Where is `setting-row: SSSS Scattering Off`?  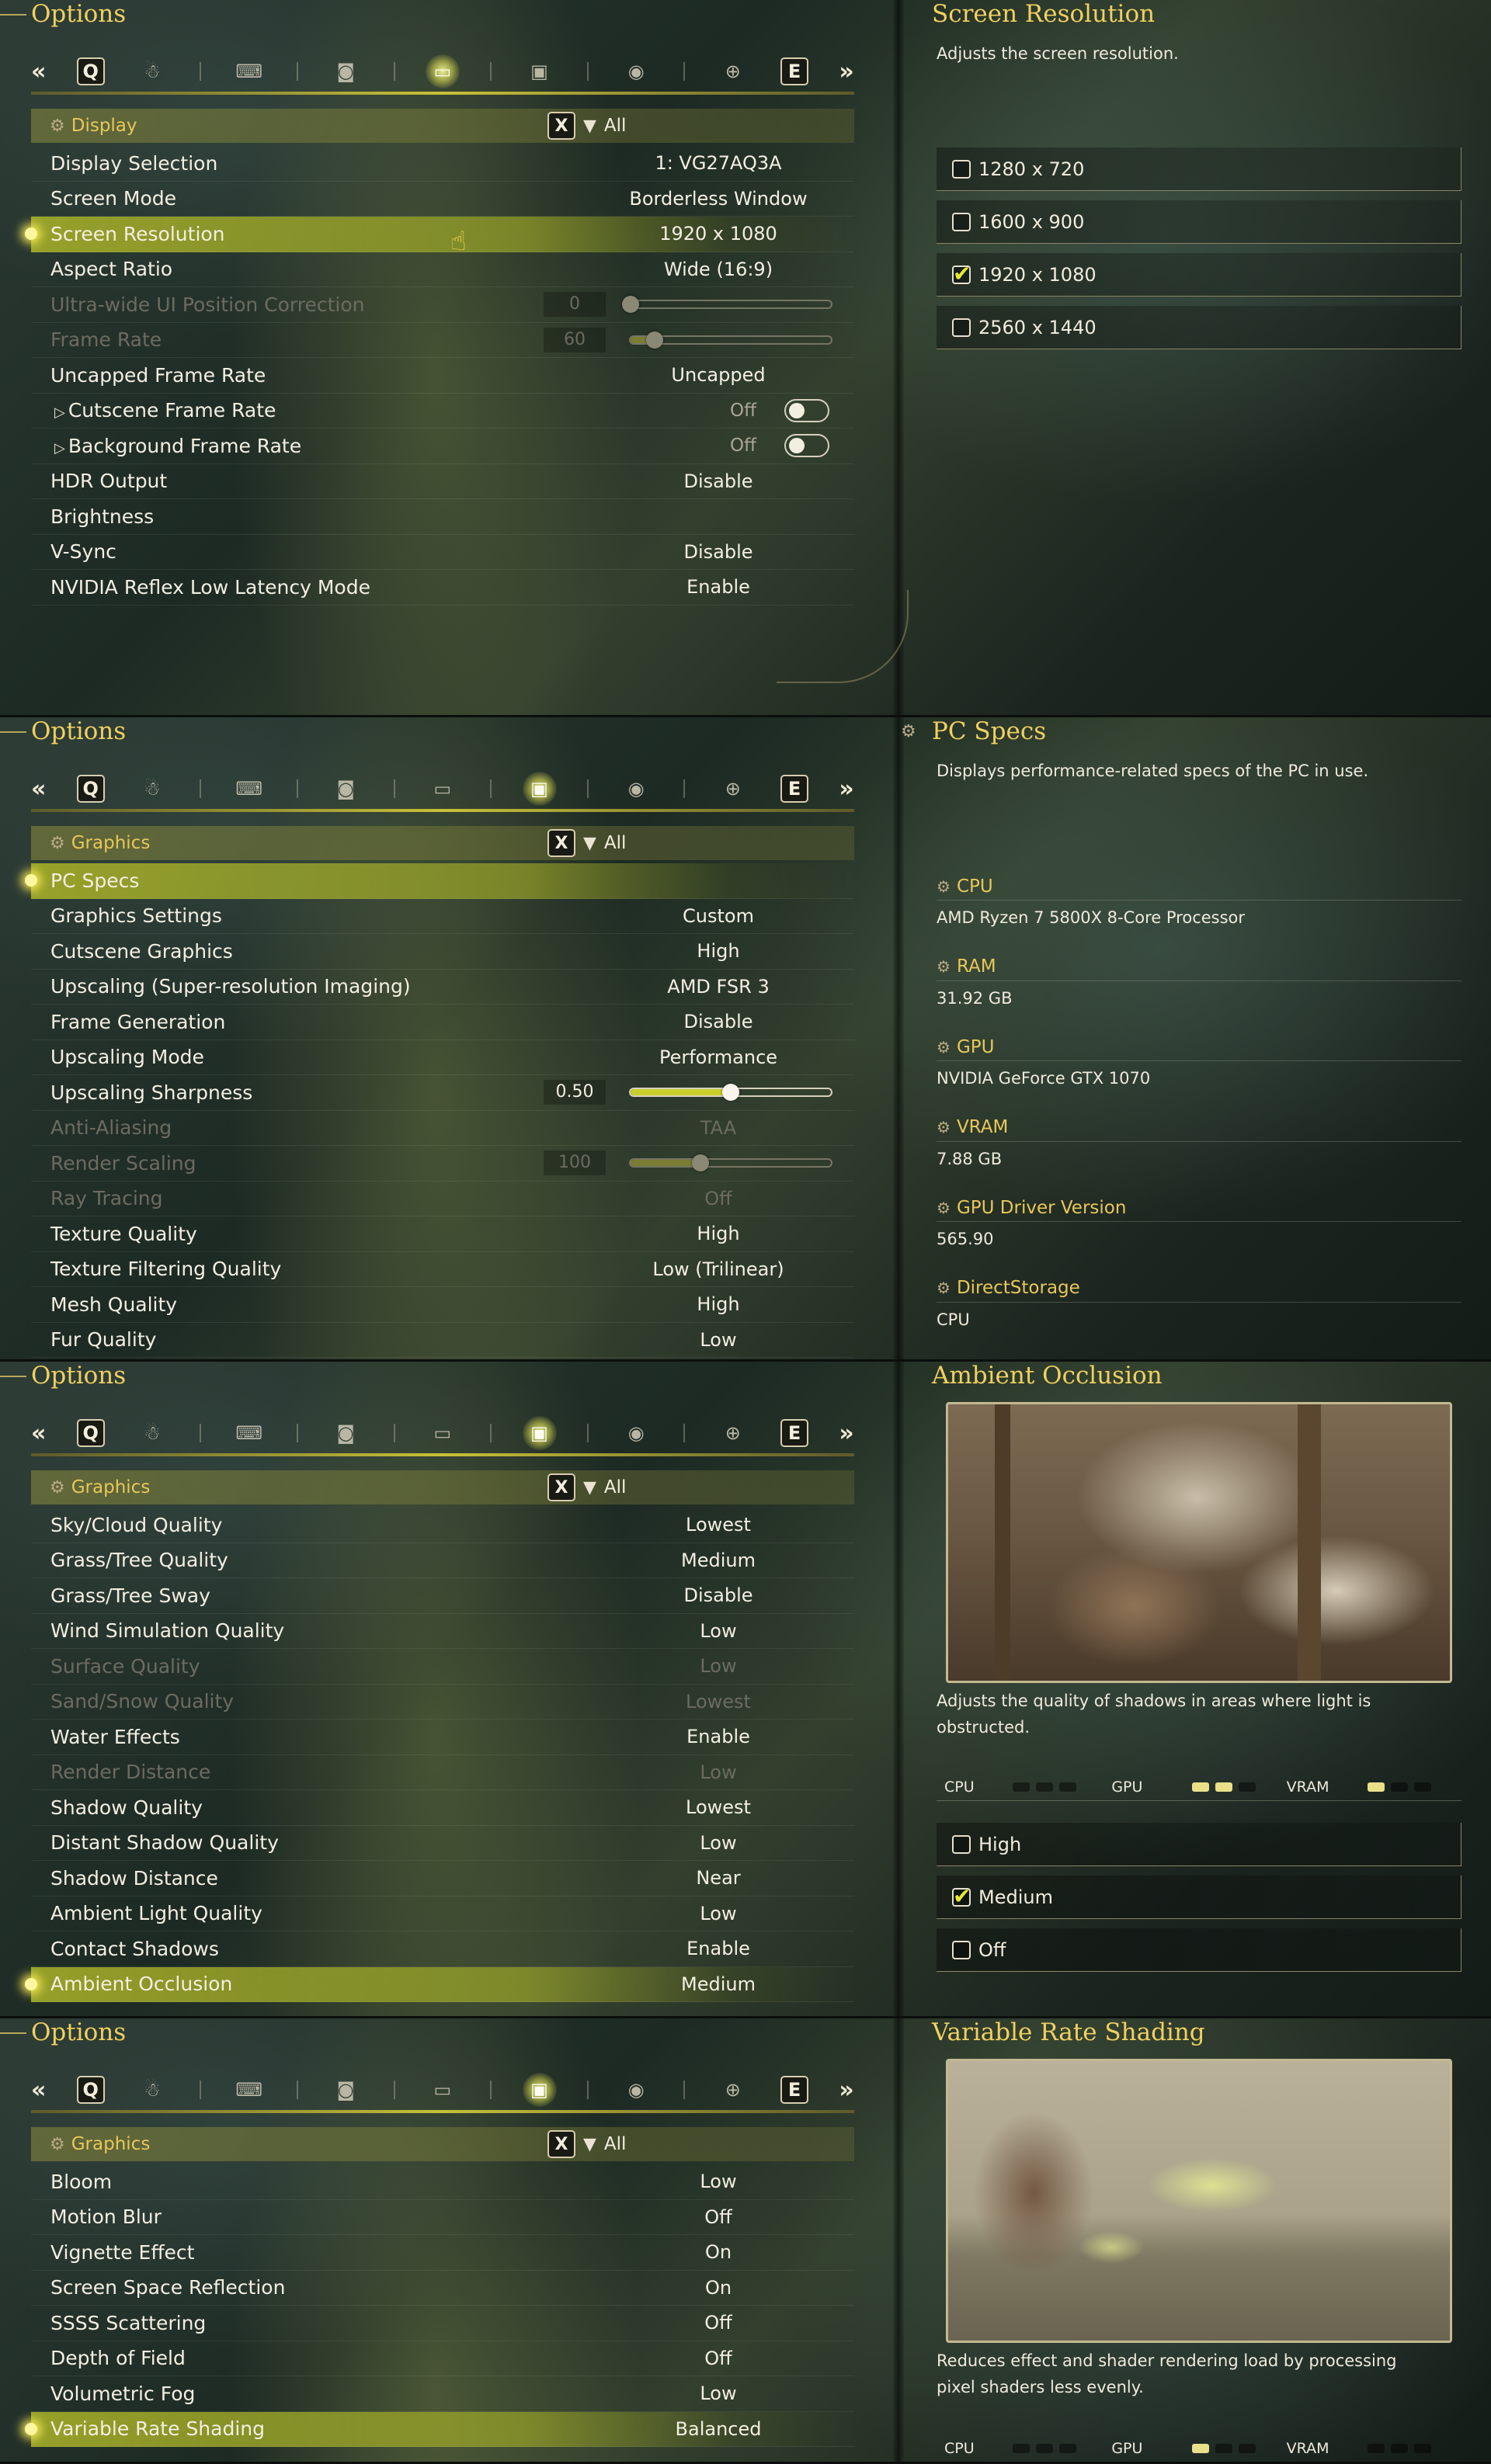 setting-row: SSSS Scattering Off is located at coordinates (442, 2323).